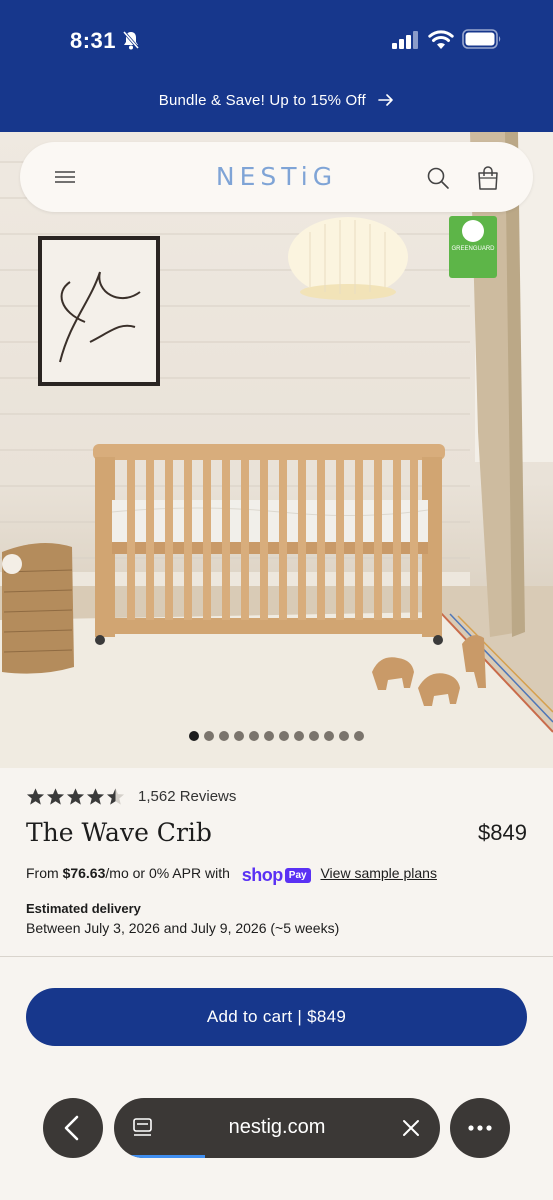 Image resolution: width=553 pixels, height=1200 pixels. I want to click on greenguard-label: GREENGUARD, so click(473, 249).